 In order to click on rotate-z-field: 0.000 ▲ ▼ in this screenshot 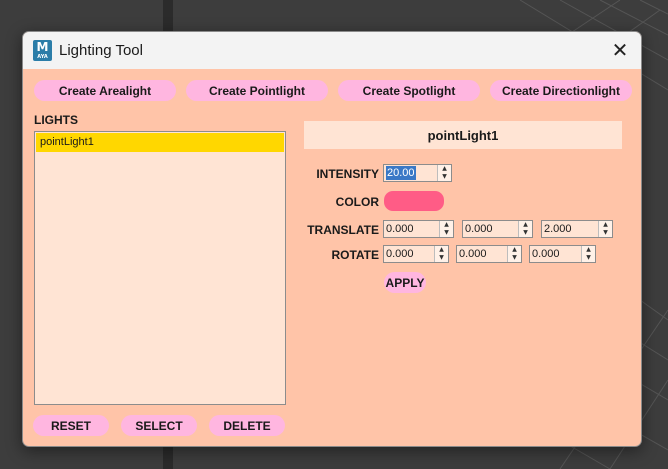, I will do `click(562, 254)`.